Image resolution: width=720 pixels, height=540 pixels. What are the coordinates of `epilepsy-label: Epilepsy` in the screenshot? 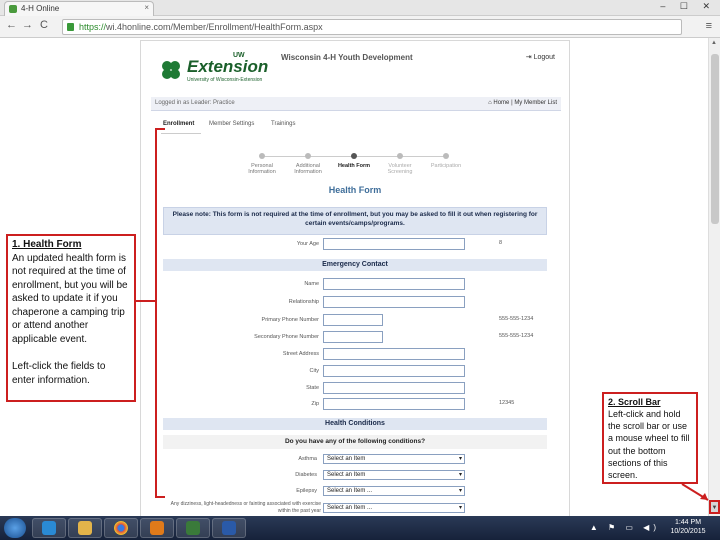 It's located at (306, 491).